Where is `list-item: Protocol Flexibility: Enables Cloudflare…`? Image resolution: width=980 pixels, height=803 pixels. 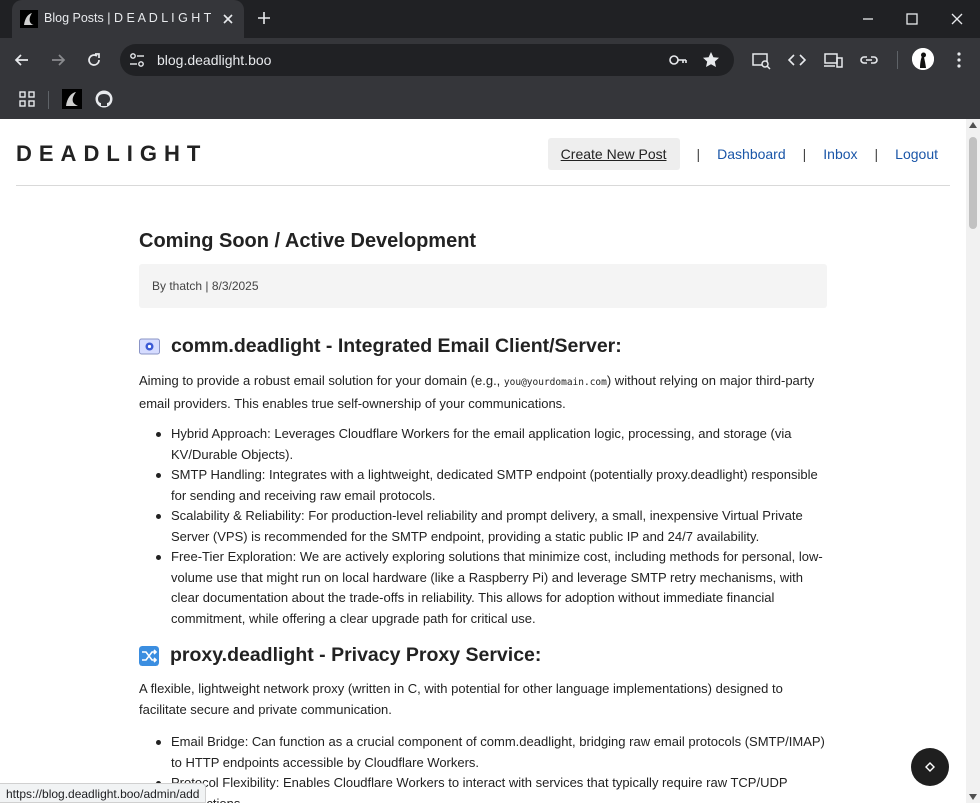 list-item: Protocol Flexibility: Enables Cloudflare… is located at coordinates (491, 788).